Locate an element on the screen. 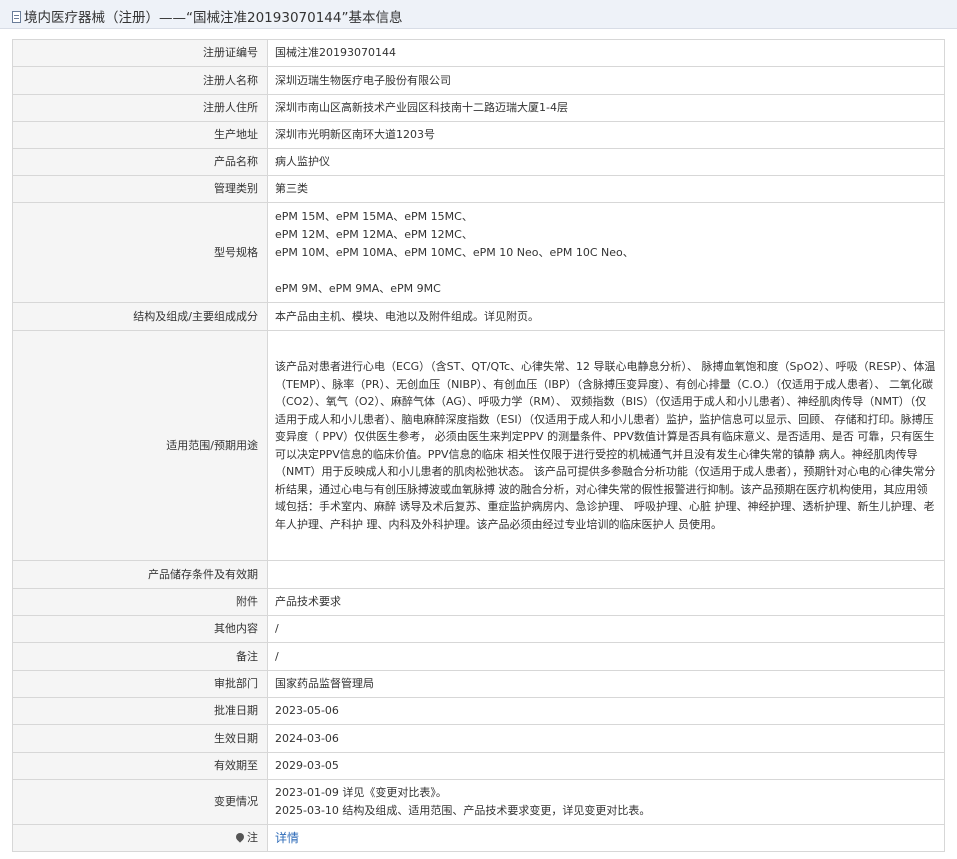 The height and width of the screenshot is (859, 957). row-value: 产品技术要求 is located at coordinates (606, 602).